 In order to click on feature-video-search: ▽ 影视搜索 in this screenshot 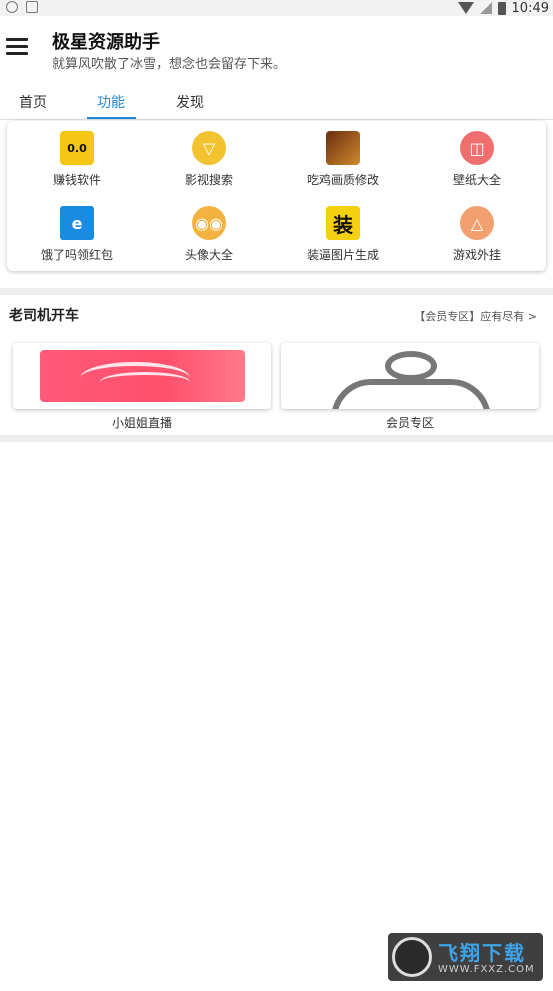, I will do `click(209, 158)`.